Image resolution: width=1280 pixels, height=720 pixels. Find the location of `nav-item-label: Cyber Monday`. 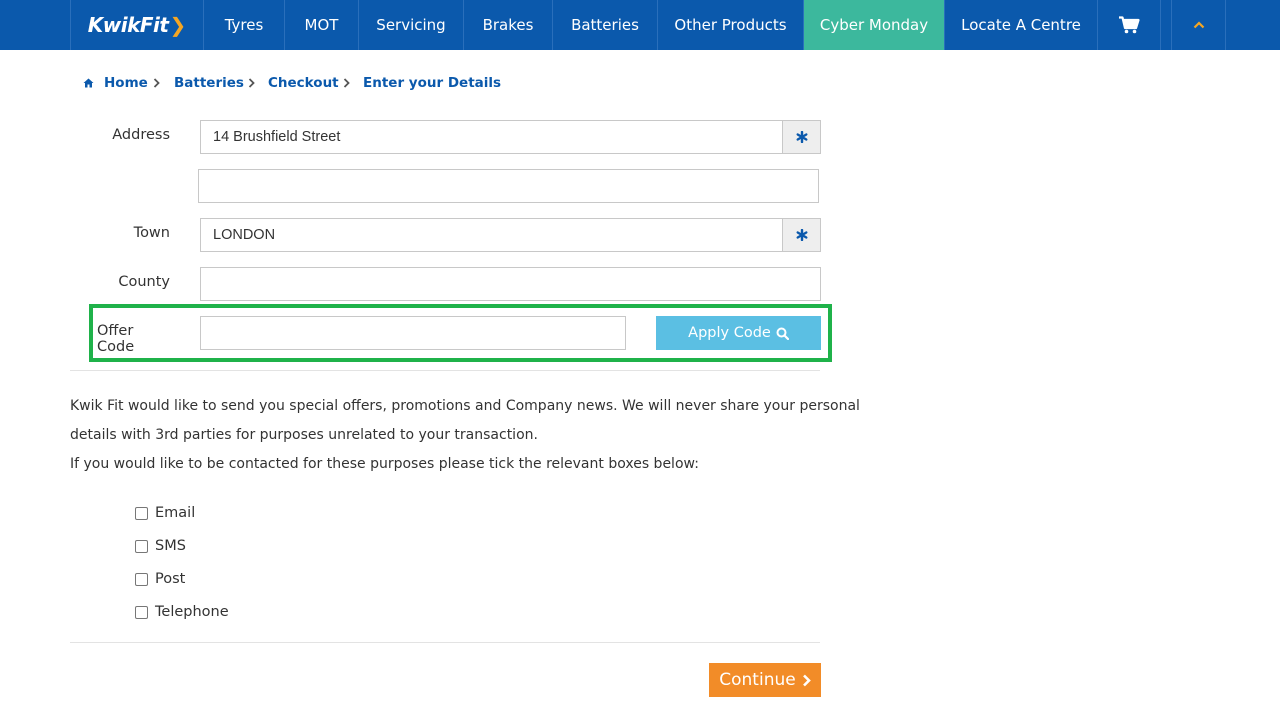

nav-item-label: Cyber Monday is located at coordinates (874, 25).